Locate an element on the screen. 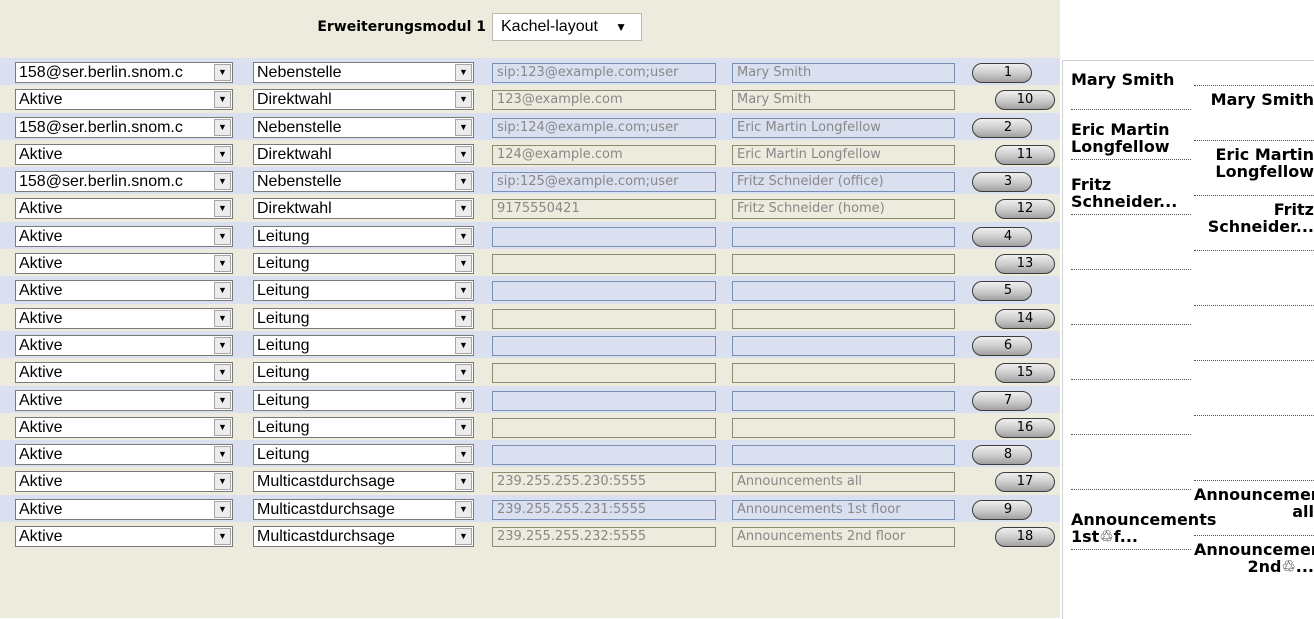 The width and height of the screenshot is (1314, 619). key-row: Aktive ▼ Leitung ▼ 13 is located at coordinates (530, 263).